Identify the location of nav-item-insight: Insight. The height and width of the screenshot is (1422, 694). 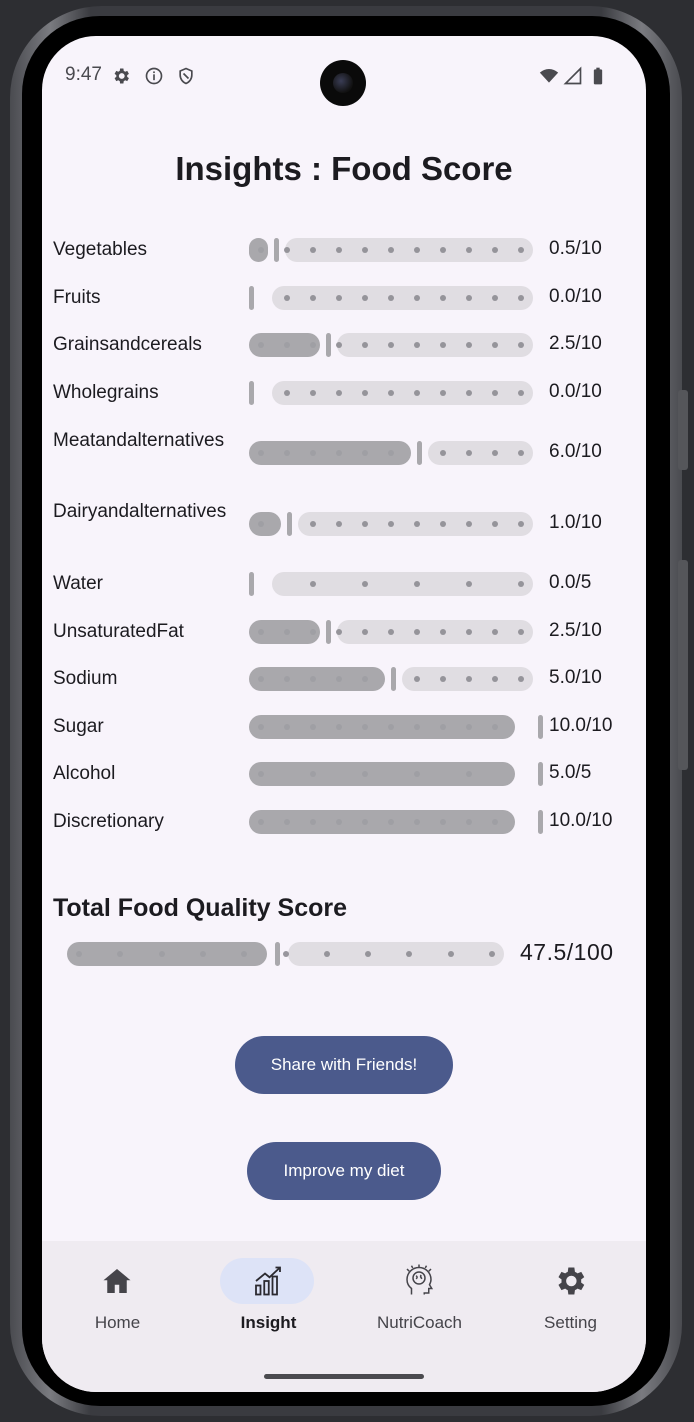
(268, 1296).